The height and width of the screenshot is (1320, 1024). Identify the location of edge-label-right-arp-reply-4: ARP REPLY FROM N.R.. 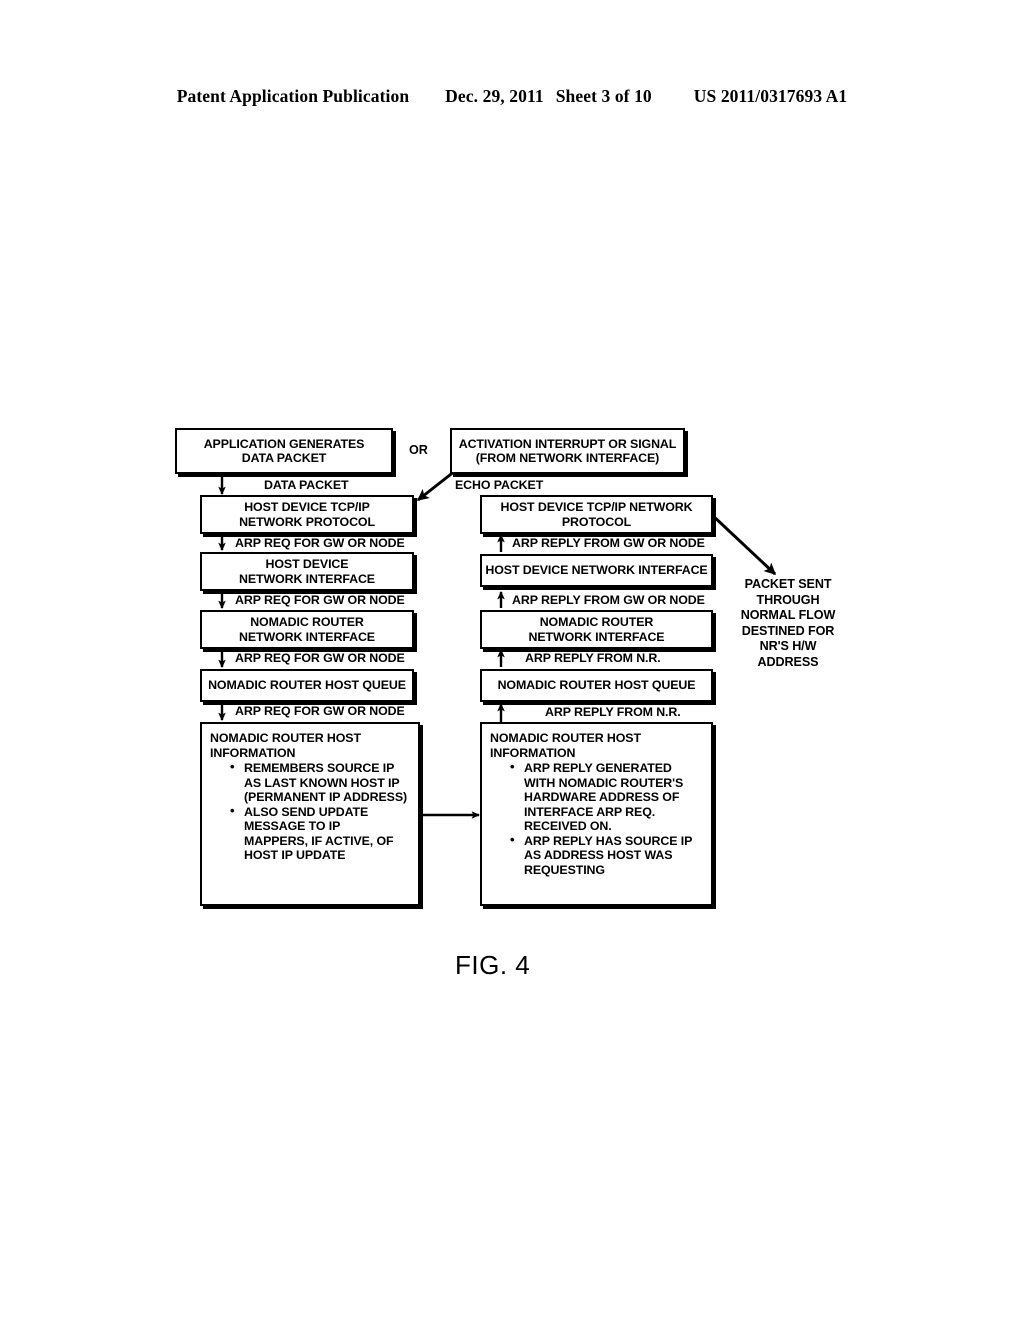
(613, 712).